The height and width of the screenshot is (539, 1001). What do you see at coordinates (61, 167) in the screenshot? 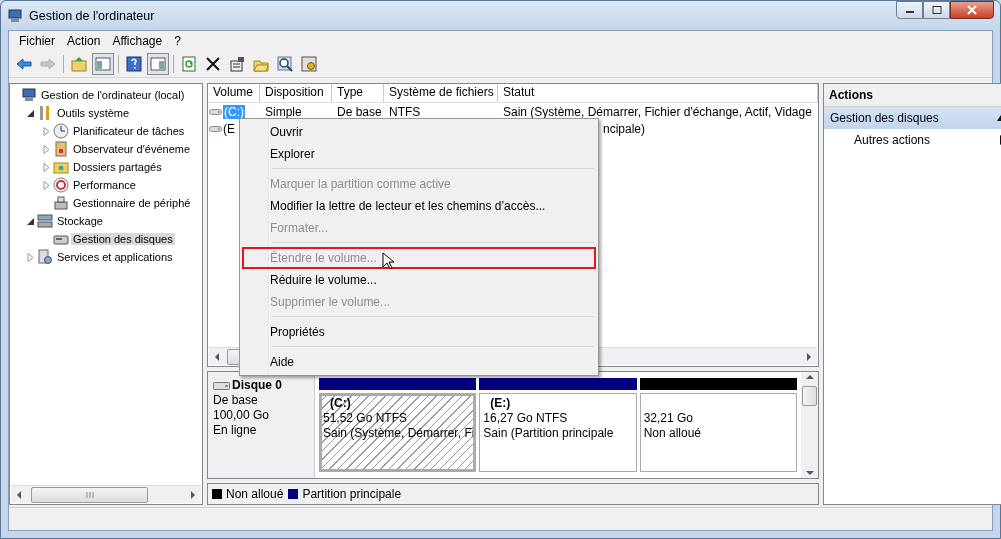
I see `folder-icon` at bounding box center [61, 167].